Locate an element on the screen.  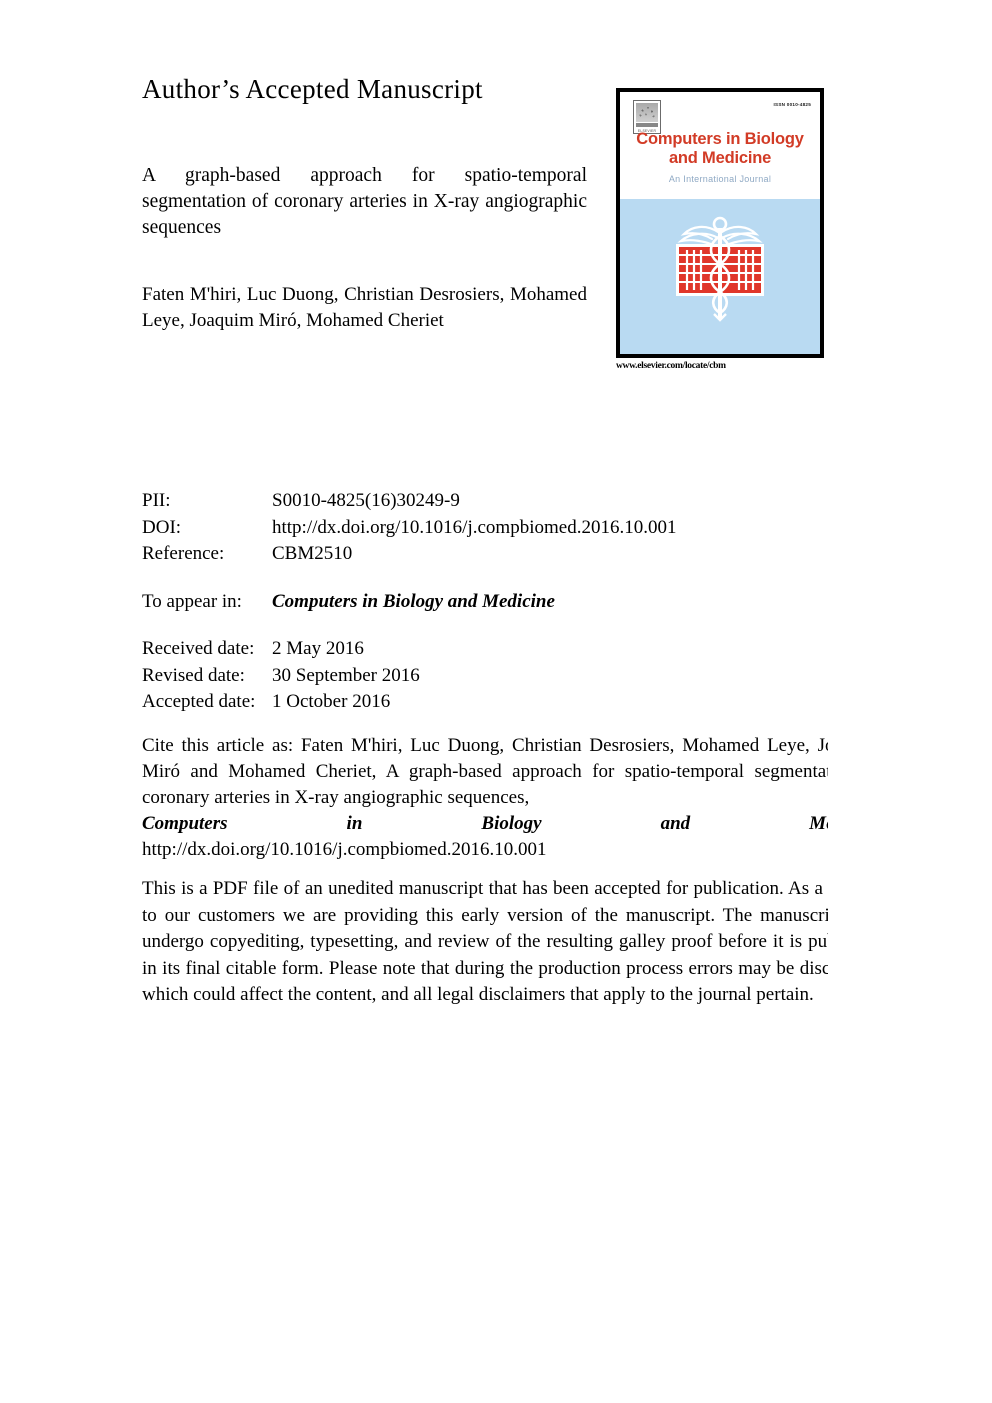
page-title: Author’s Accepted Manuscript is located at coordinates (312, 89).